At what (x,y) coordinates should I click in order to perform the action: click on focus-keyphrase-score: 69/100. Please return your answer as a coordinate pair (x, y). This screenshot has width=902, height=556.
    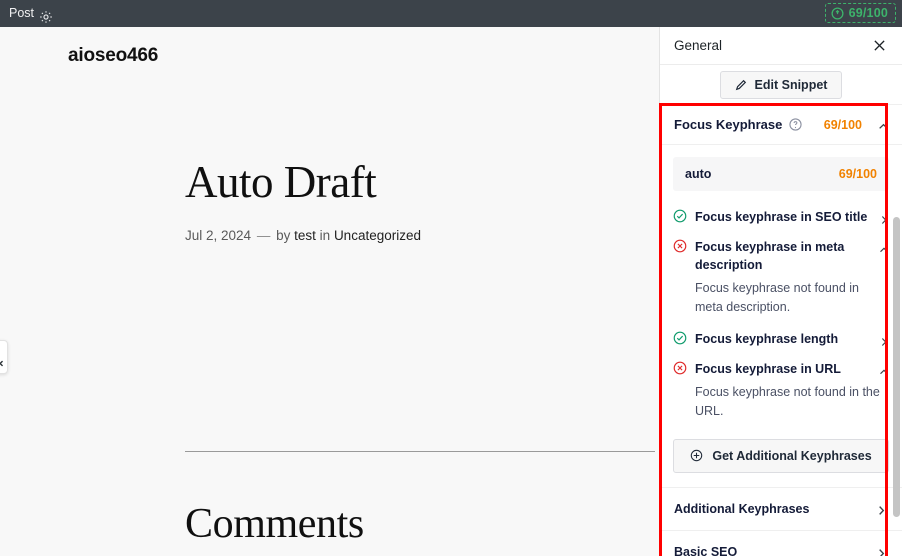
    Looking at the image, I should click on (842, 124).